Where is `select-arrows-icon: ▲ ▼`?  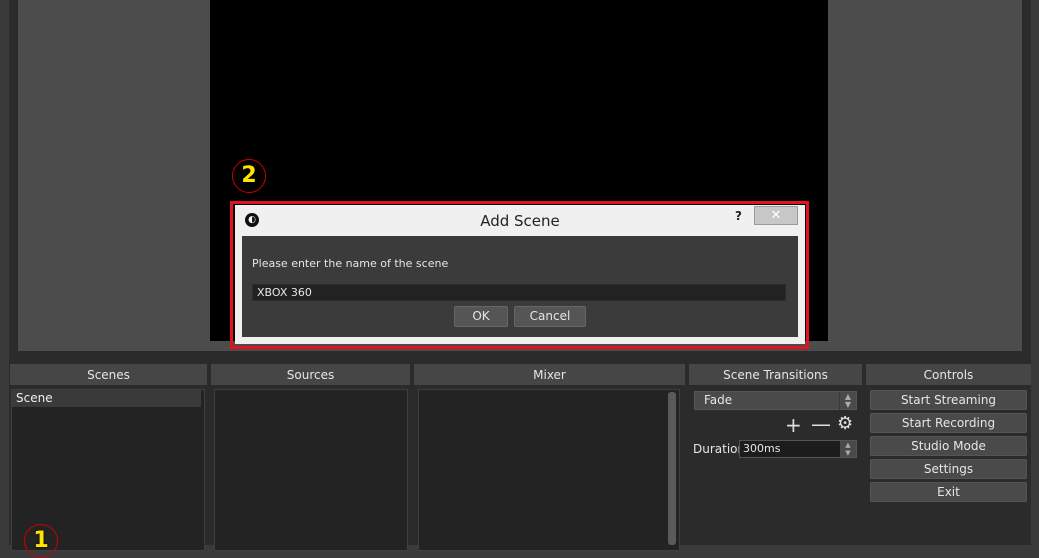
select-arrows-icon: ▲ ▼ is located at coordinates (847, 401).